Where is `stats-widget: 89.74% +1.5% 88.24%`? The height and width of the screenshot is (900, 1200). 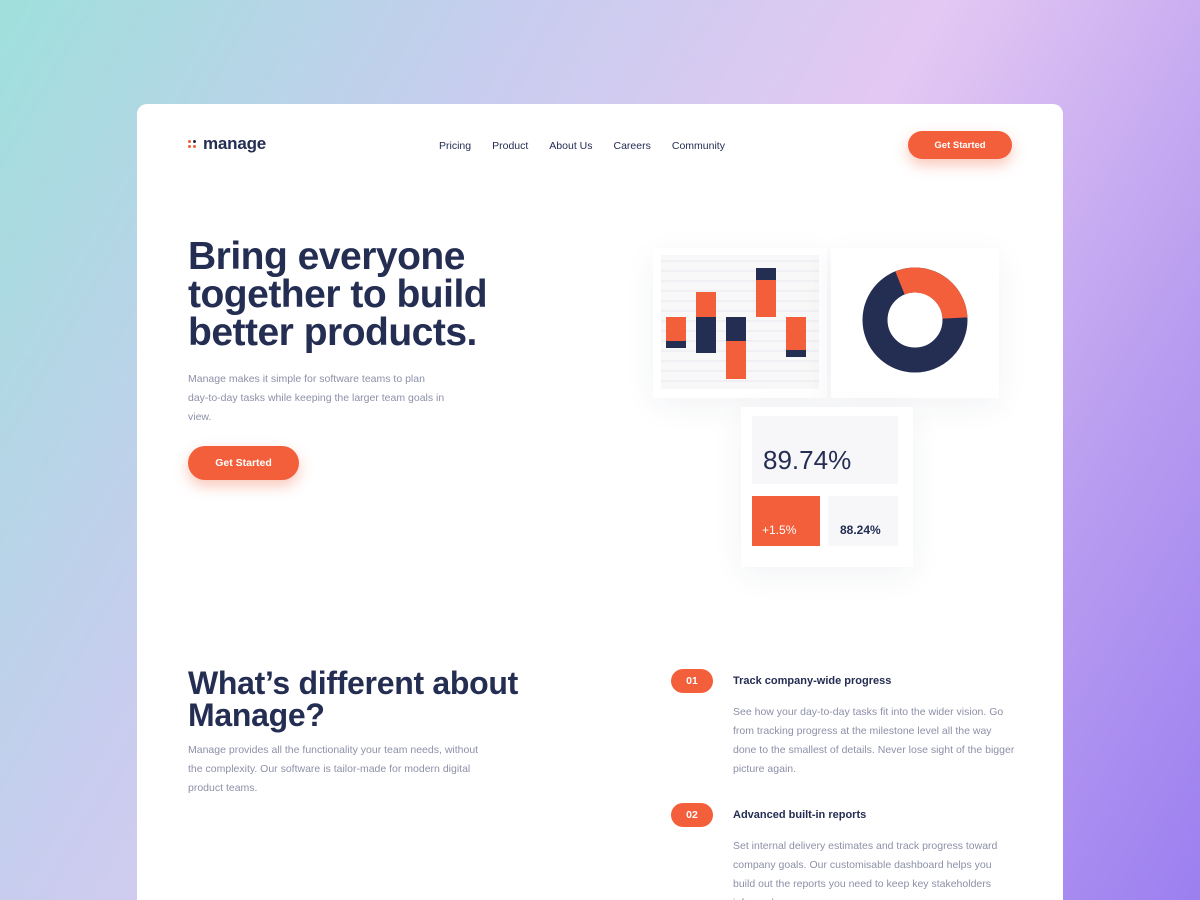
stats-widget: 89.74% +1.5% 88.24% is located at coordinates (827, 487).